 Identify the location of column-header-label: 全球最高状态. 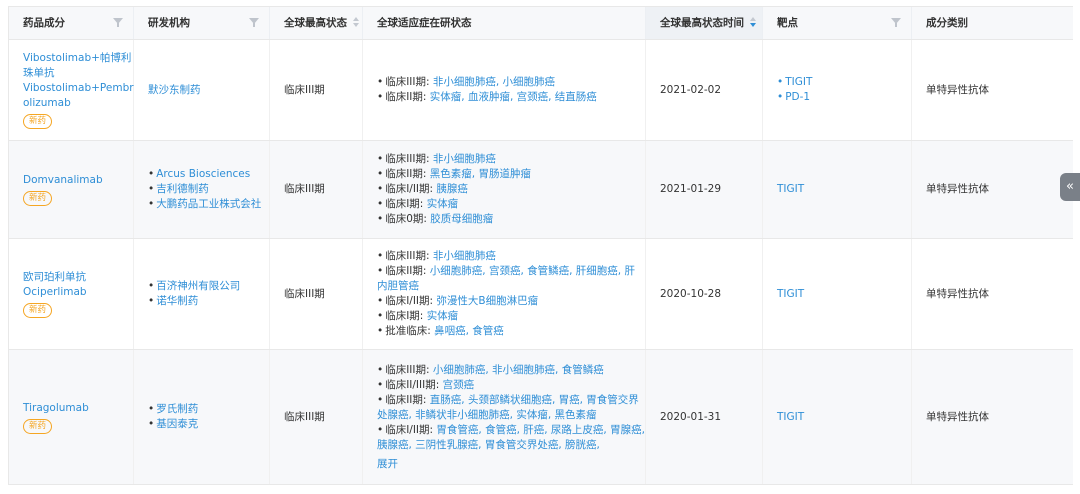
(315, 23).